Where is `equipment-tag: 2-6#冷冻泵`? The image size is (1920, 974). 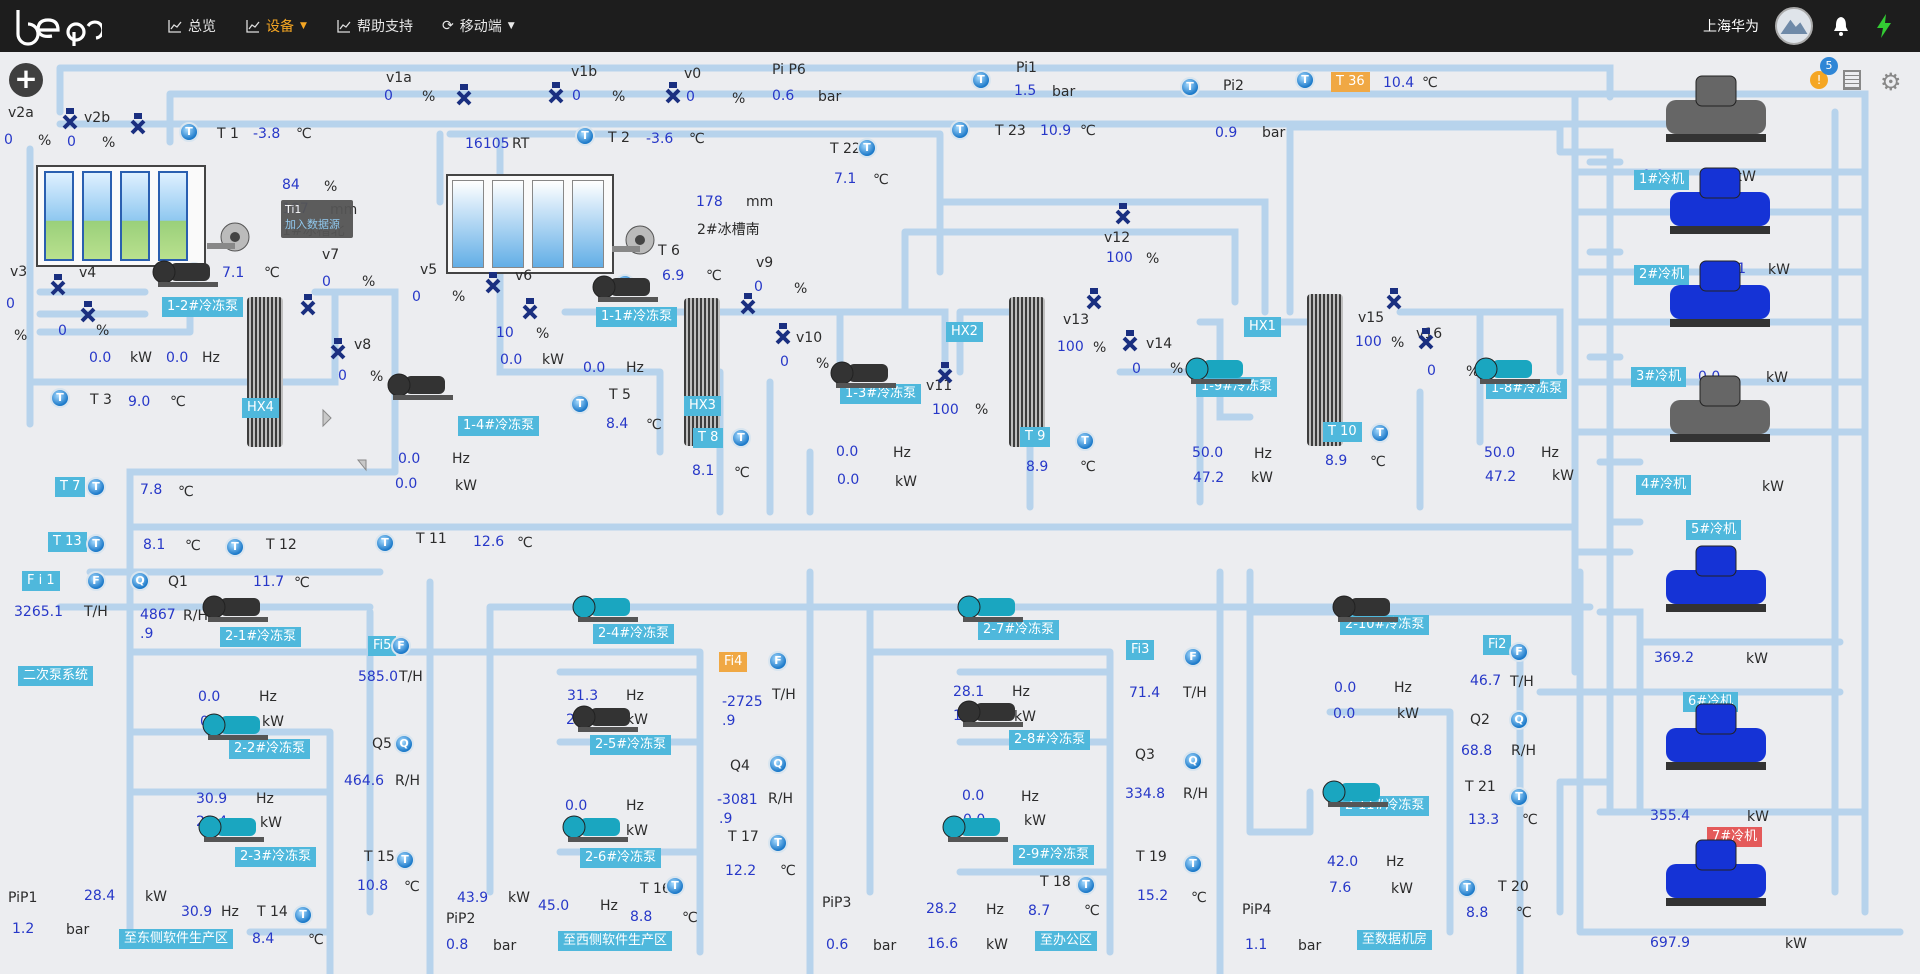 equipment-tag: 2-6#冷冻泵 is located at coordinates (621, 858).